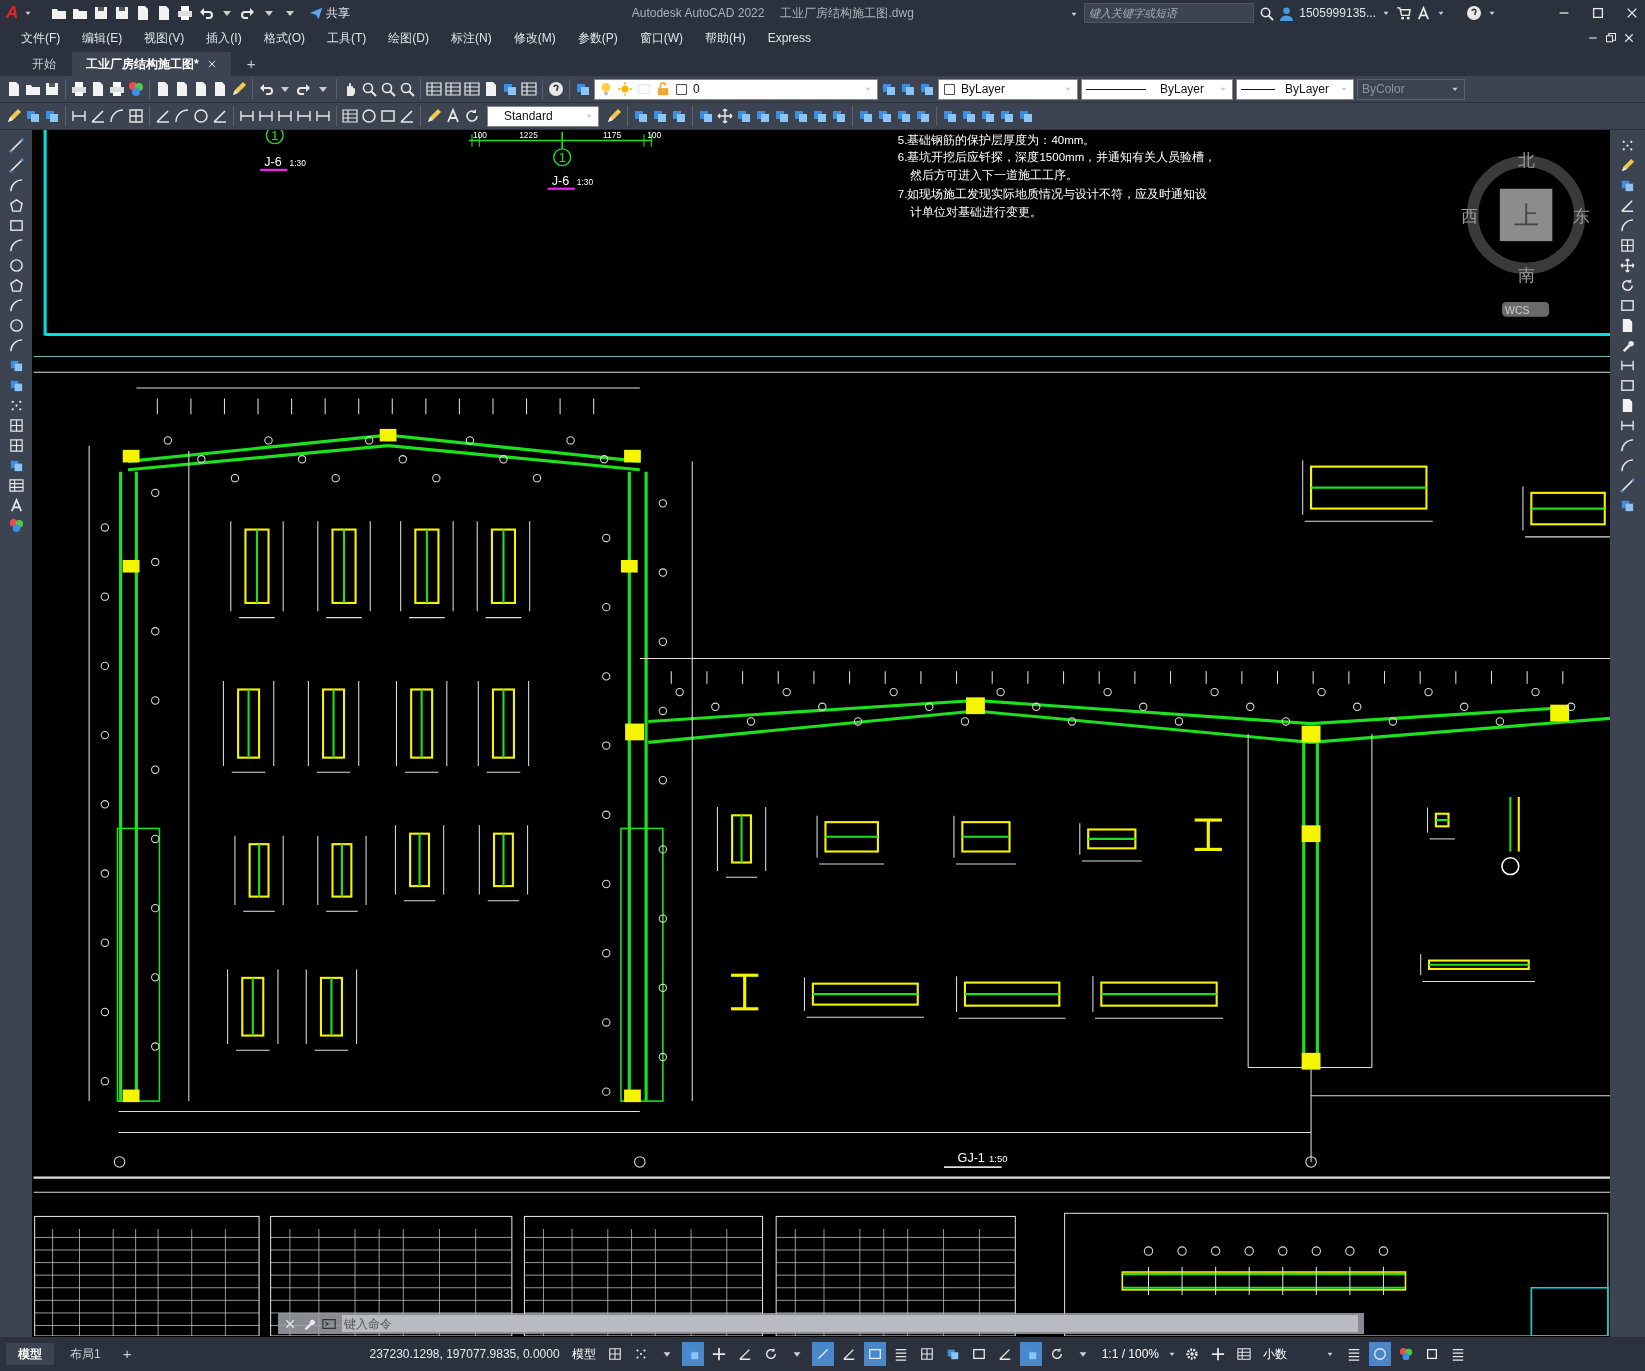 The width and height of the screenshot is (1645, 1371). What do you see at coordinates (330, 13) in the screenshot?
I see `share-button: 共享` at bounding box center [330, 13].